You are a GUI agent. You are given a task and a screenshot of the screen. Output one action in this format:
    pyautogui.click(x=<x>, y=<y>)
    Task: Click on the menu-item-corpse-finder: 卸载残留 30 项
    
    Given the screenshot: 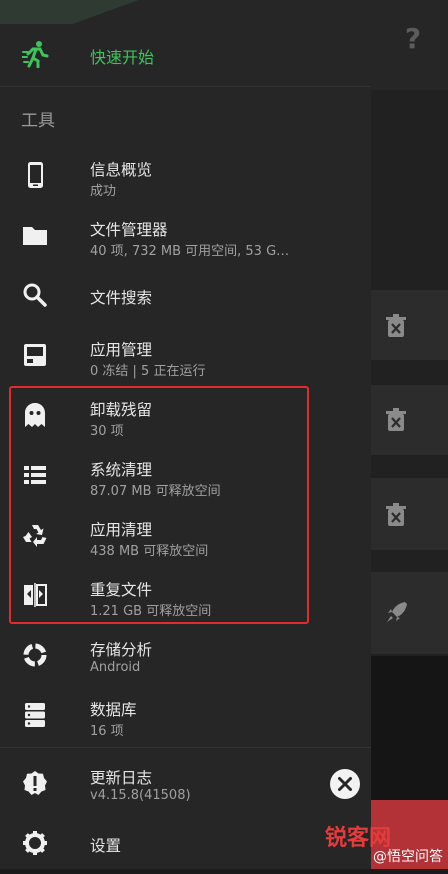 What is the action you would take?
    pyautogui.click(x=185, y=416)
    